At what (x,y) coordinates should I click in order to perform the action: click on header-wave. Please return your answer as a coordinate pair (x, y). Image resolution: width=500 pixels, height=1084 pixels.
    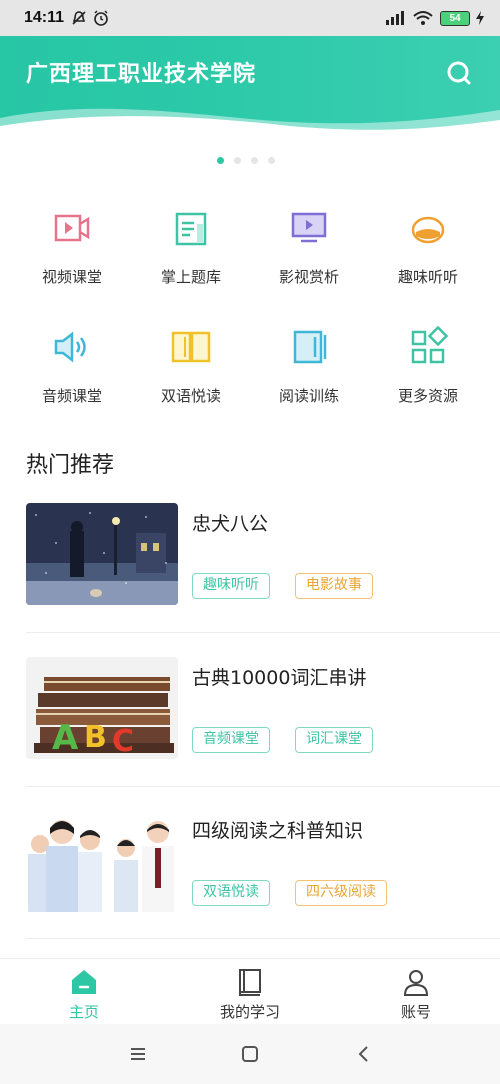
    Looking at the image, I should click on (250, 122).